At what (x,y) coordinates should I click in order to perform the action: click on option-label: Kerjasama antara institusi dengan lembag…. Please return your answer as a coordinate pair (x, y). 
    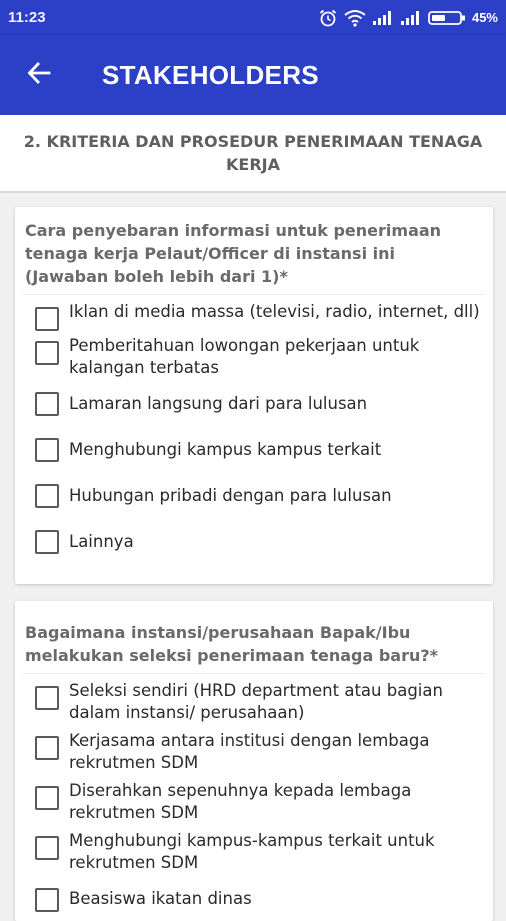
    Looking at the image, I should click on (249, 751).